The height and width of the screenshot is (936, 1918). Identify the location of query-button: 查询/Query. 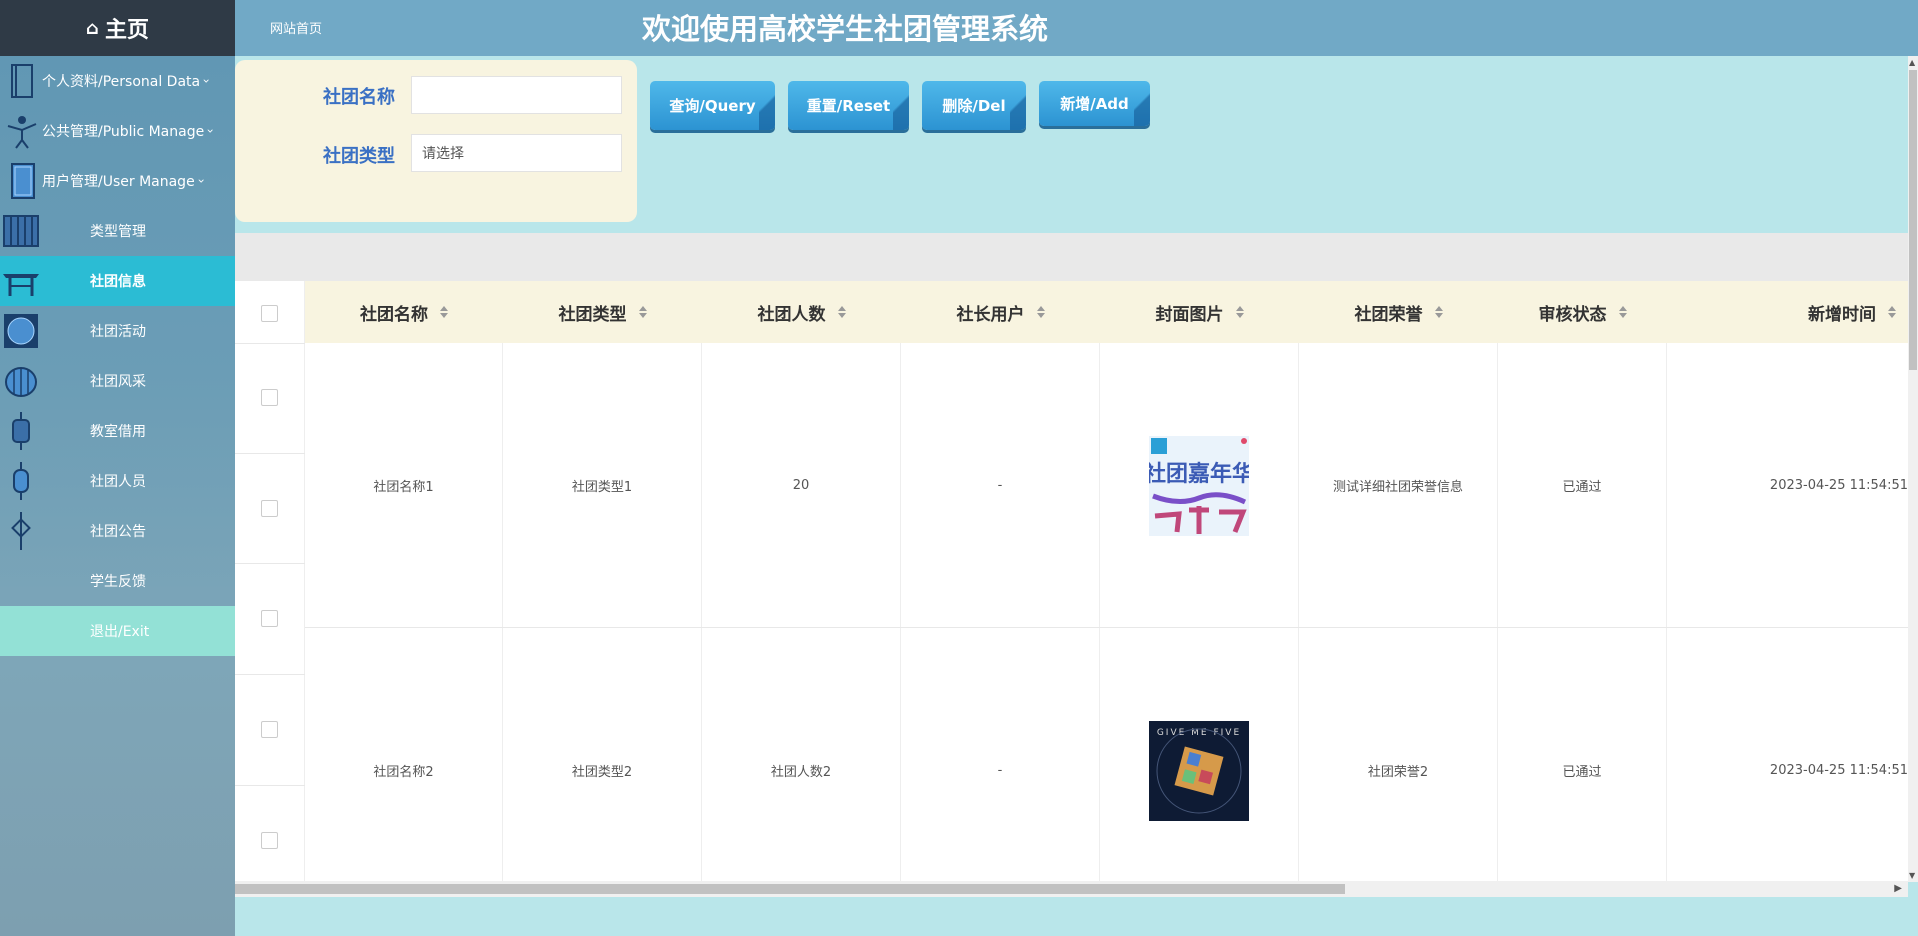
(712, 105).